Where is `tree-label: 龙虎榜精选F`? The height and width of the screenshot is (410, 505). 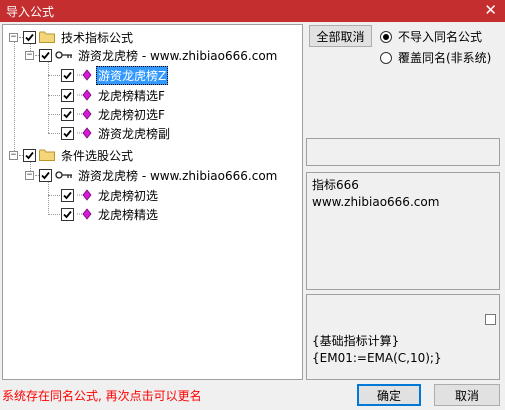 tree-label: 龙虎榜精选F is located at coordinates (131, 95).